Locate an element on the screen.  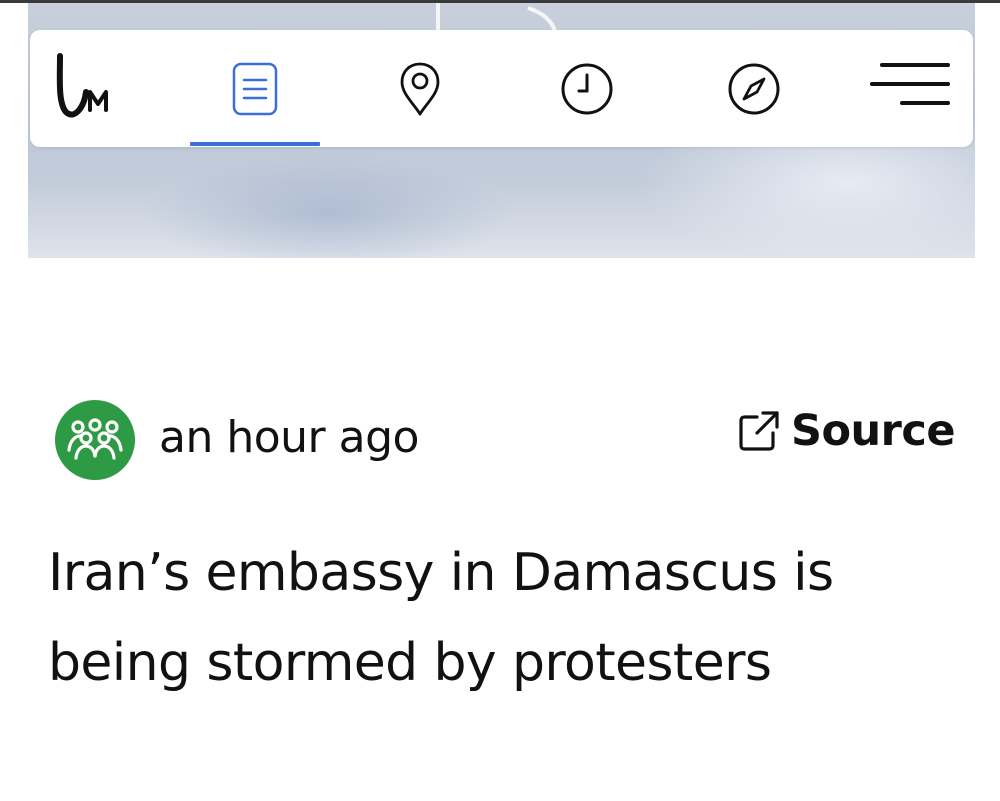
hamburger-menu-button is located at coordinates (910, 85).